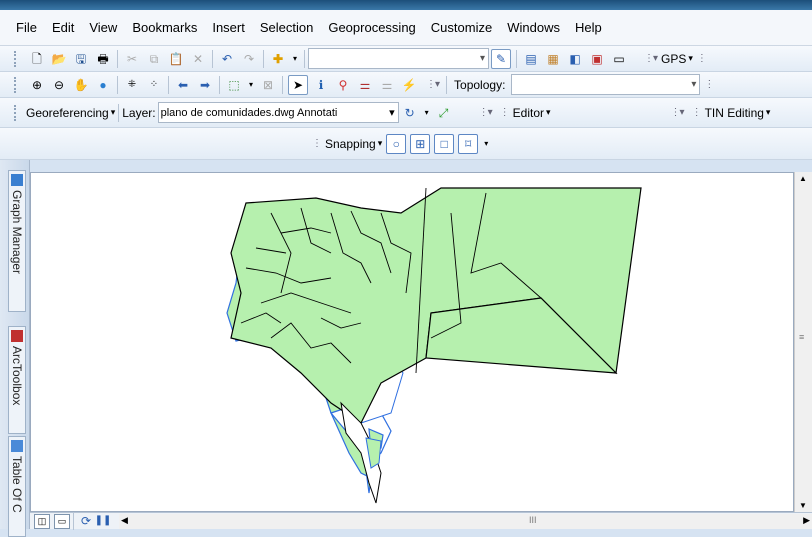  What do you see at coordinates (553, 59) in the screenshot?
I see `catalog-icon: ▦` at bounding box center [553, 59].